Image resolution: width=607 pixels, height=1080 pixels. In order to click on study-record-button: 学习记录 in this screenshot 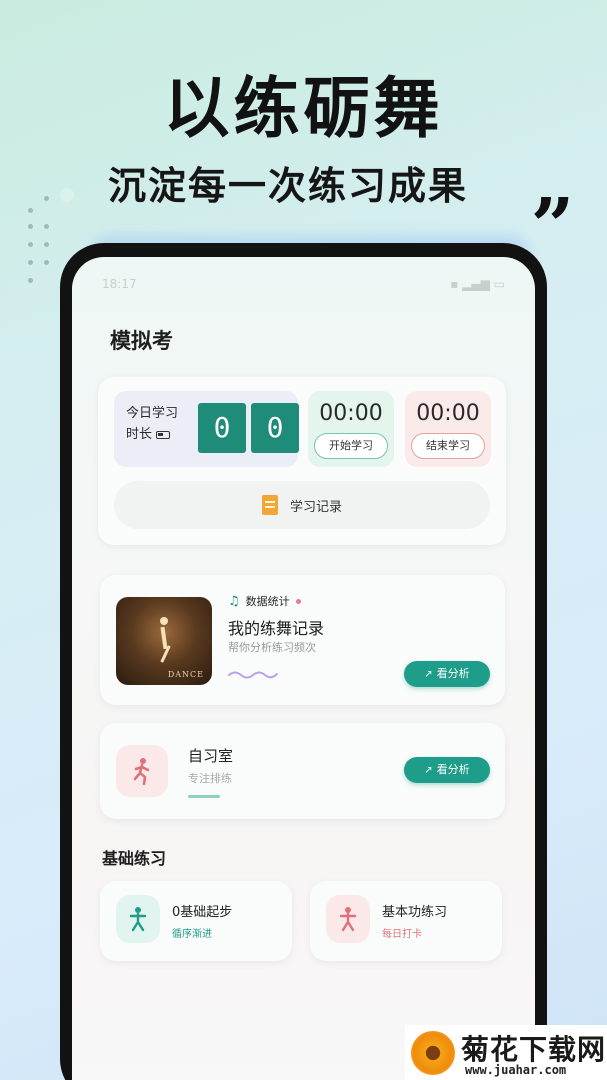, I will do `click(302, 505)`.